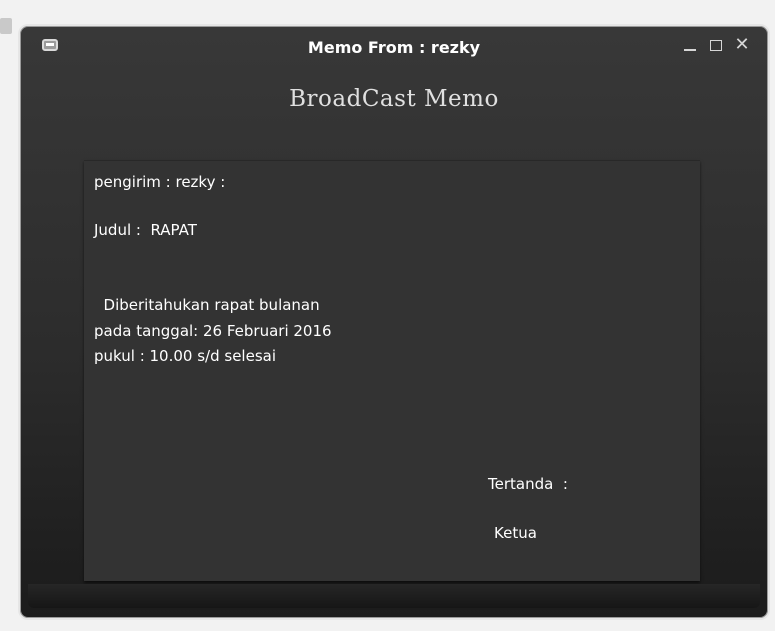  I want to click on title-bar: Memo From : rezky ✕, so click(394, 51).